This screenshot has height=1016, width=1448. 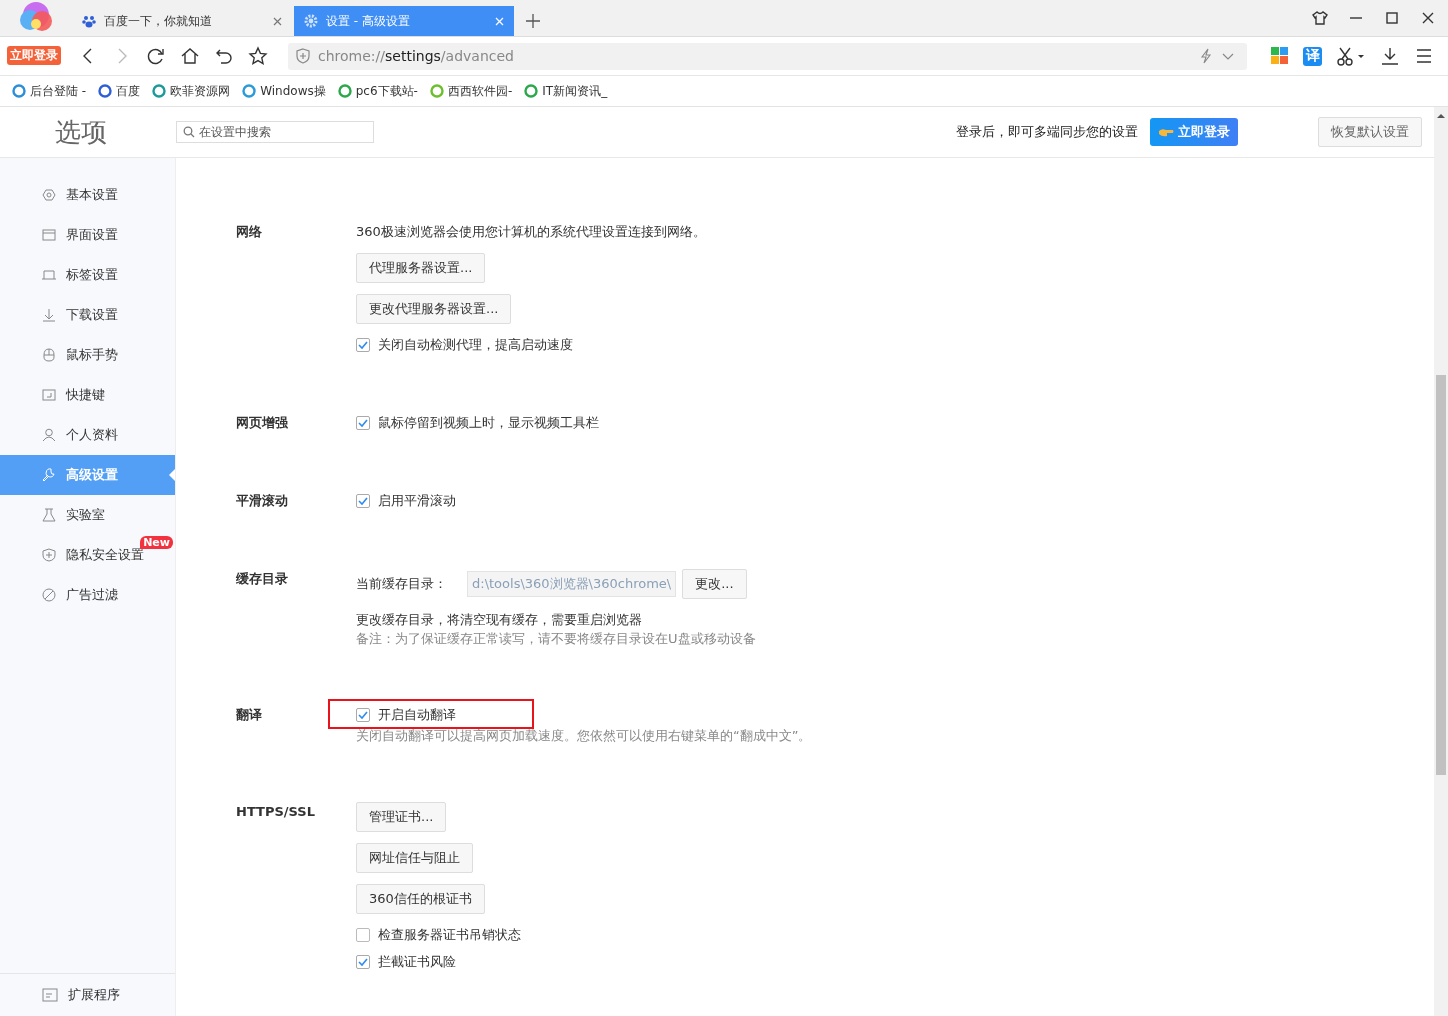 What do you see at coordinates (49, 91) in the screenshot?
I see `bookmark: 后台登陆 -` at bounding box center [49, 91].